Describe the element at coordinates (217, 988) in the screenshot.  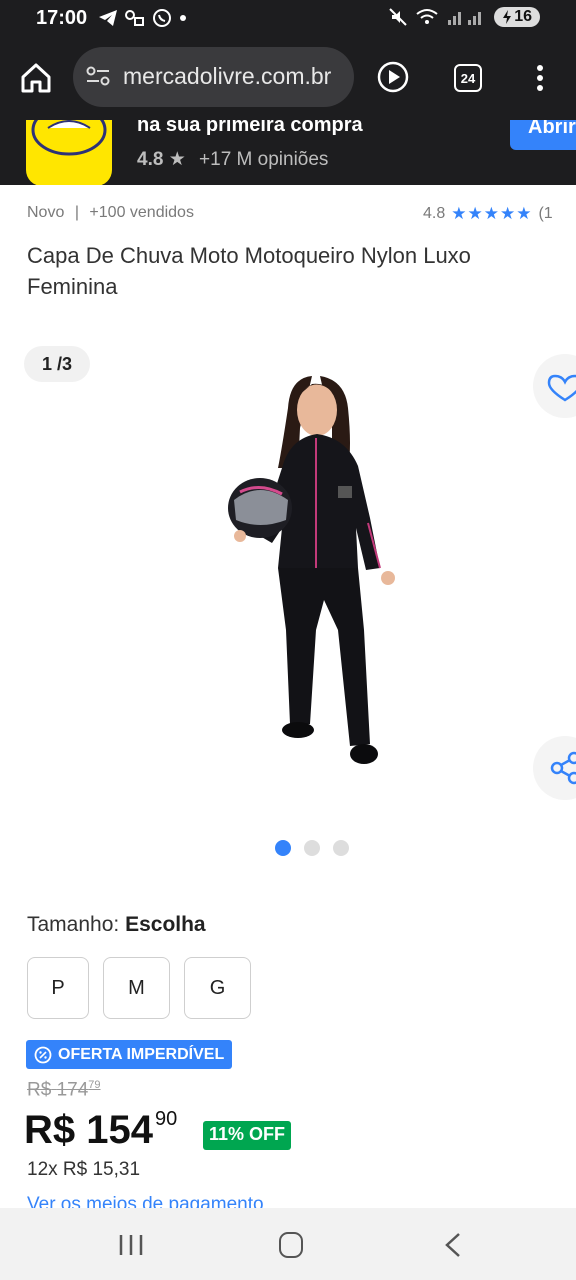
I see `size-option-g: G` at that location.